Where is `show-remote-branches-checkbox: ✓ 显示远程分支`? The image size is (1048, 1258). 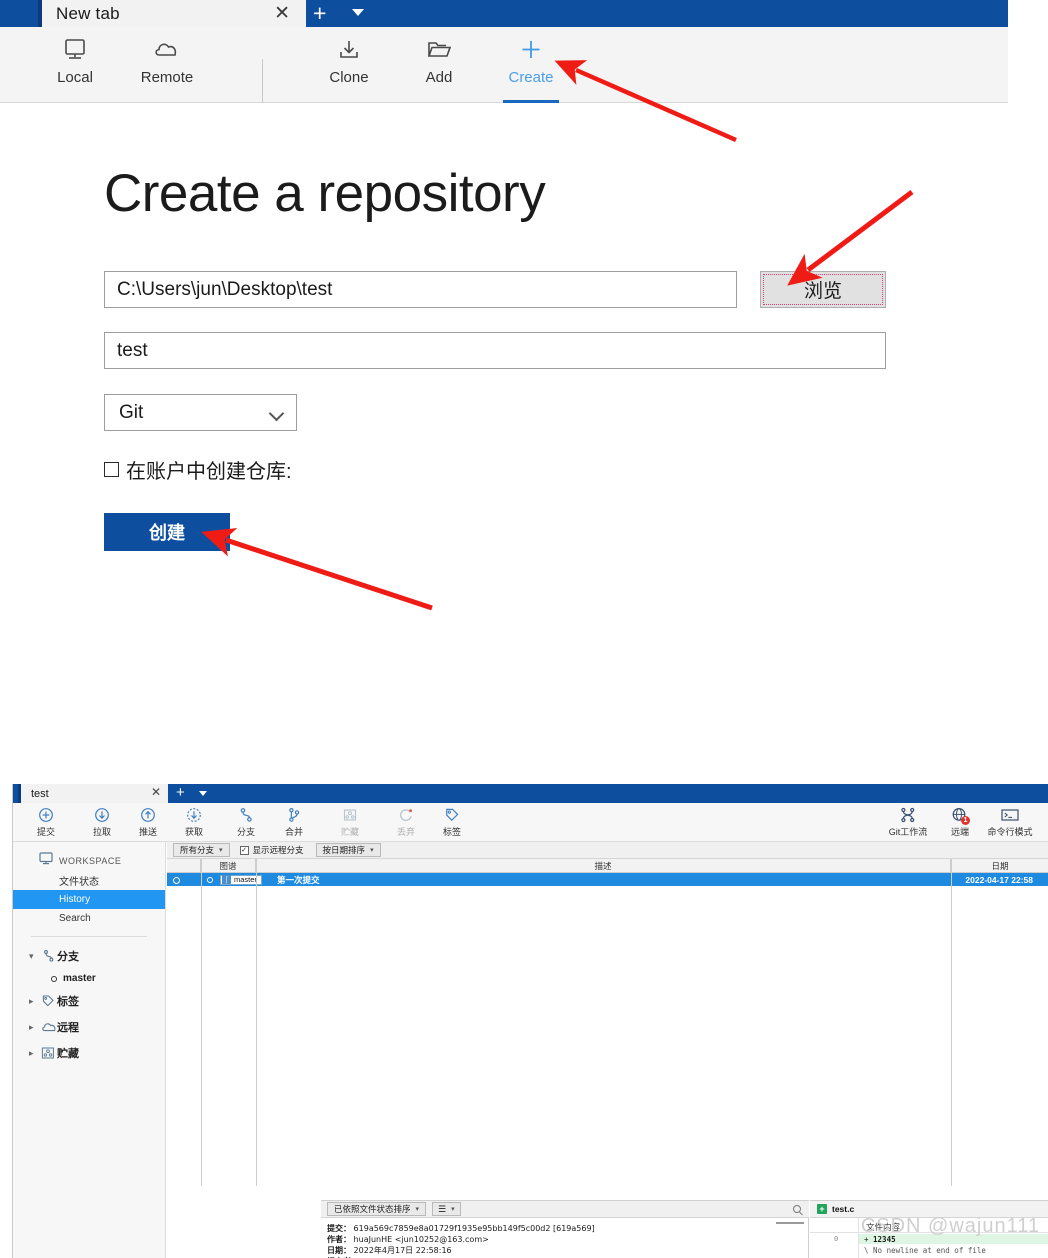 show-remote-branches-checkbox: ✓ 显示远程分支 is located at coordinates (271, 850).